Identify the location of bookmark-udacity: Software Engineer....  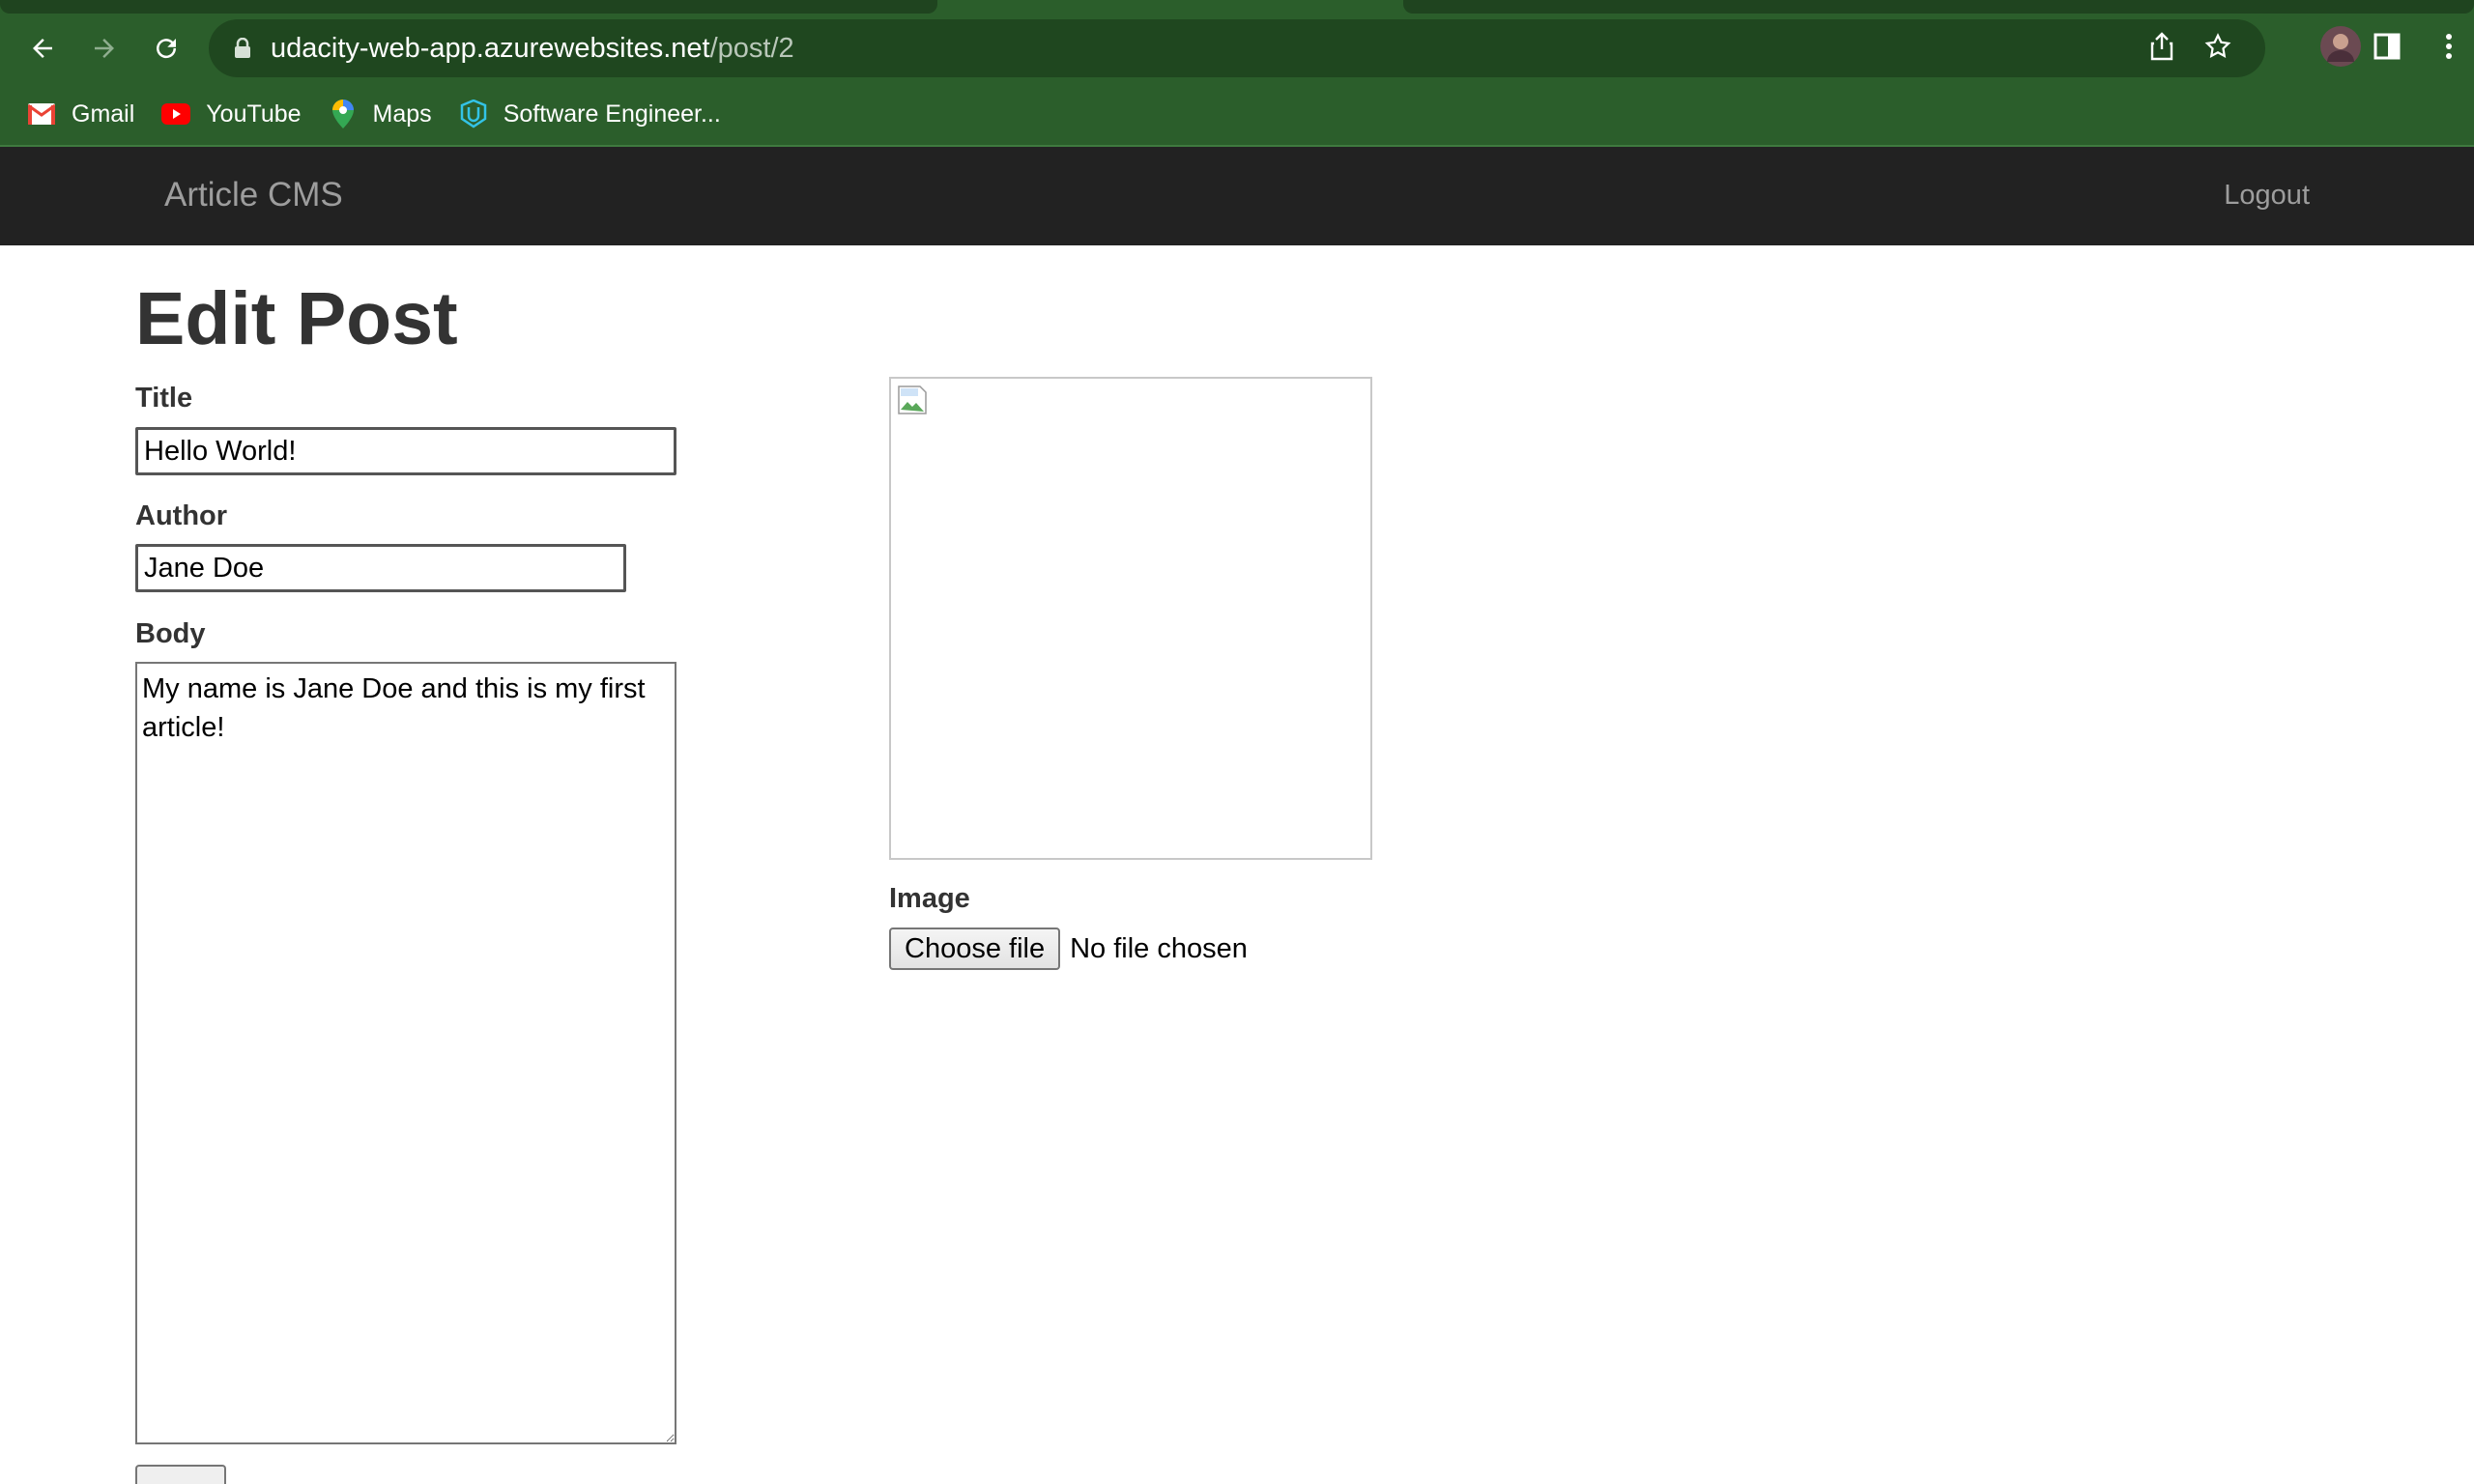
(590, 114).